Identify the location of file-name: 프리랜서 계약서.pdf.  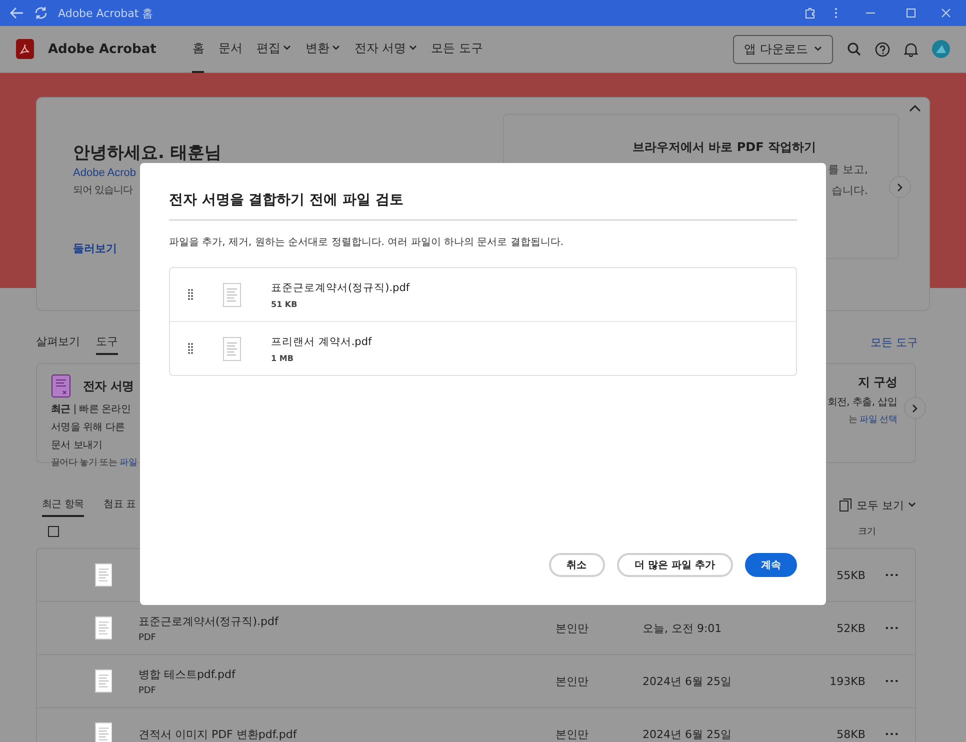
(321, 341).